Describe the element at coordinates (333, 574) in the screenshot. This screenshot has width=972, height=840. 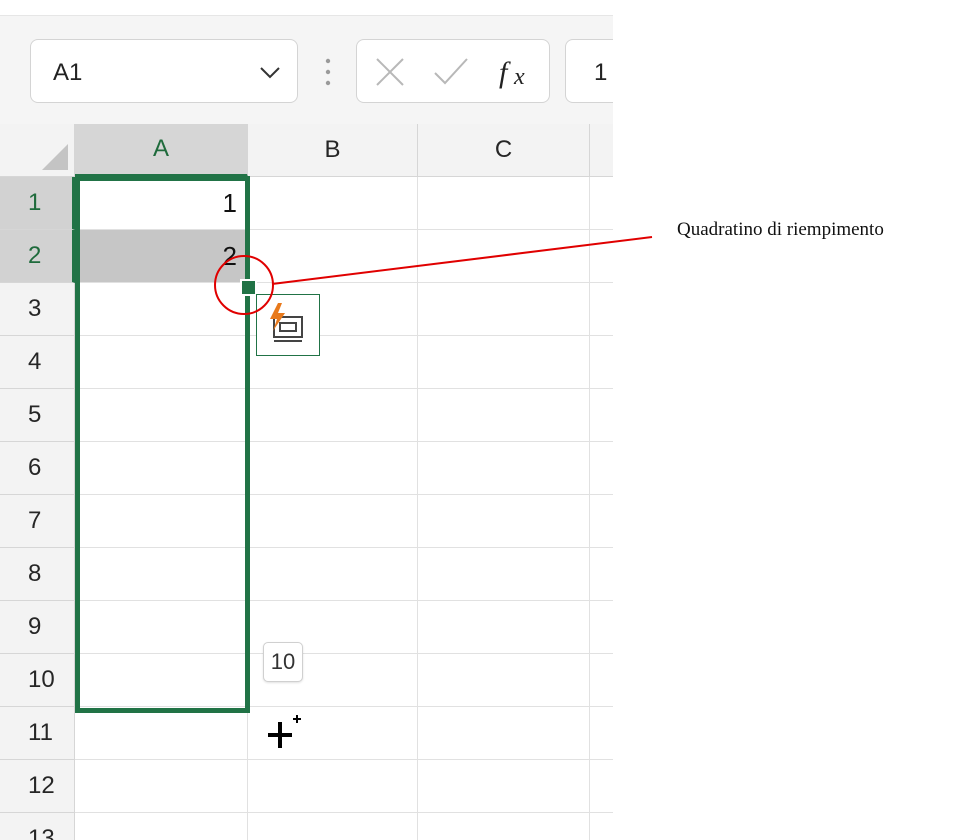
I see `cell-b8` at that location.